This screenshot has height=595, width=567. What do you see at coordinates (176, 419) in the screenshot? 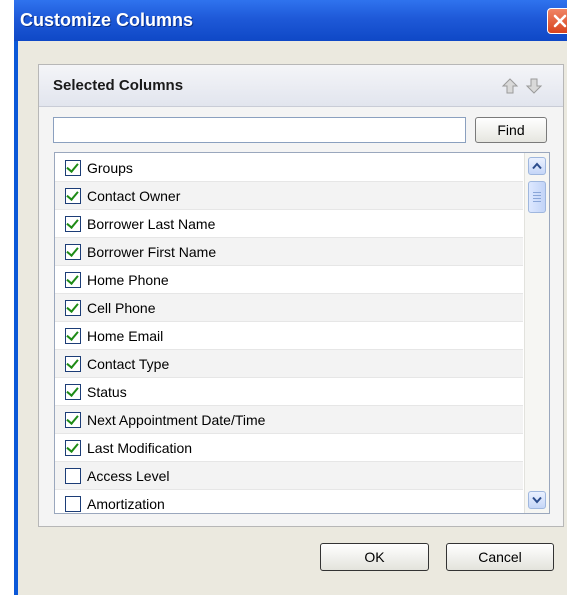
I see `list-item-label: Next Appointment Date/Time` at bounding box center [176, 419].